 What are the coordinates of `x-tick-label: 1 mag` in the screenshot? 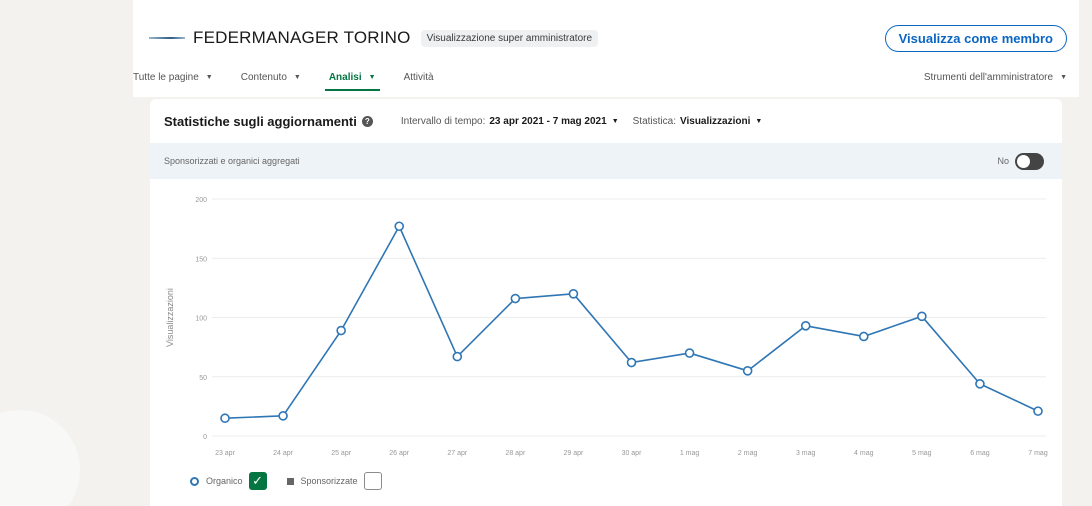 It's located at (690, 453).